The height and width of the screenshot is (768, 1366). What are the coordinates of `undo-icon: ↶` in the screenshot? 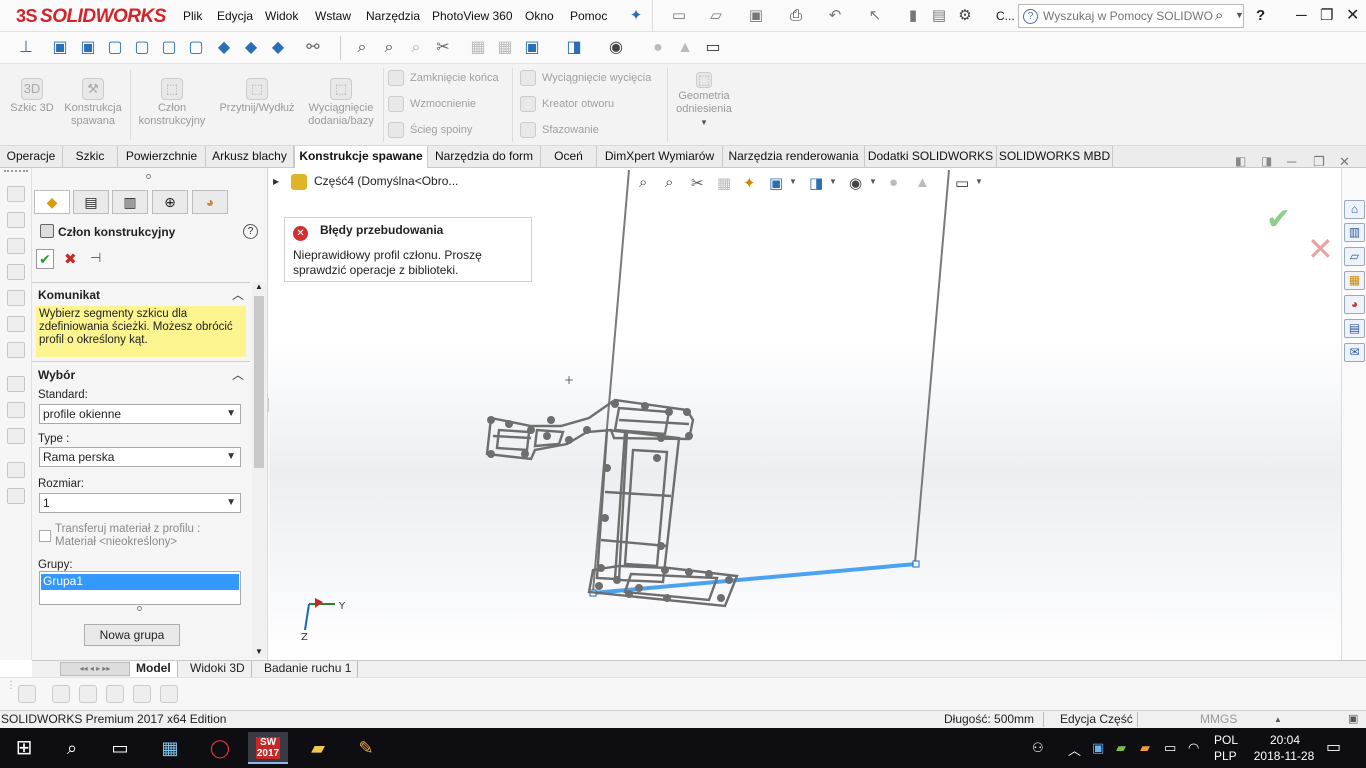 It's located at (835, 16).